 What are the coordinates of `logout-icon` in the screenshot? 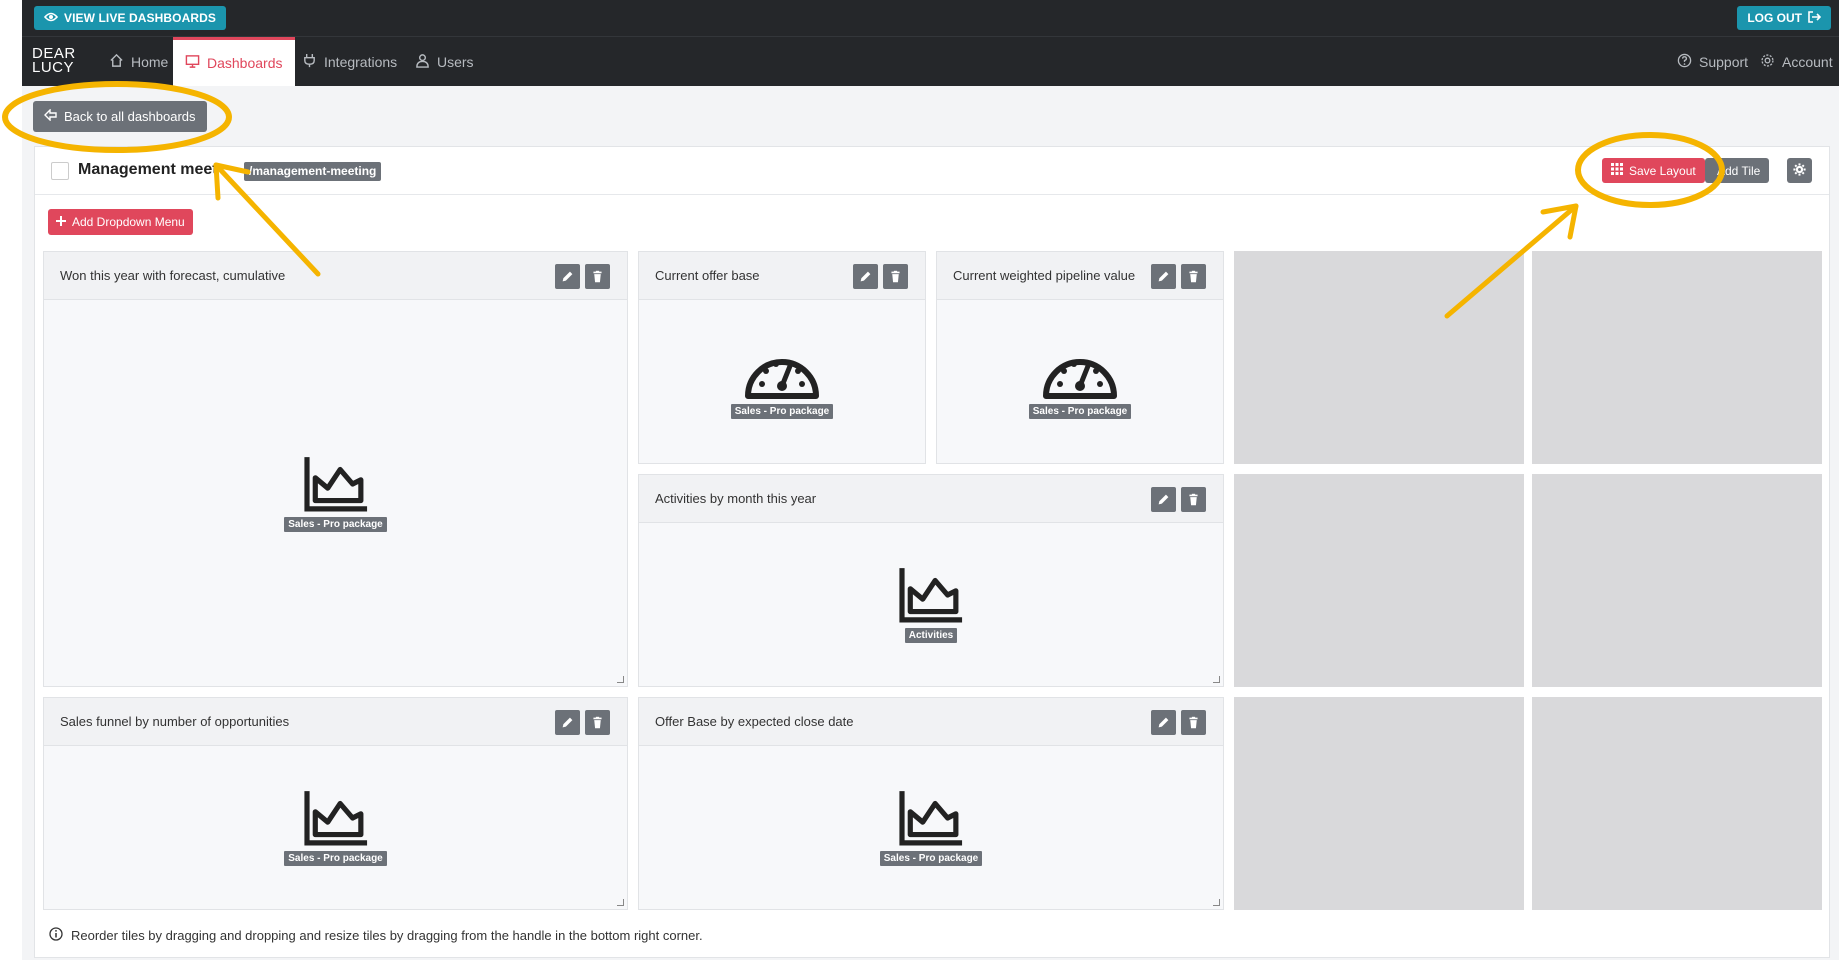 It's located at (1815, 18).